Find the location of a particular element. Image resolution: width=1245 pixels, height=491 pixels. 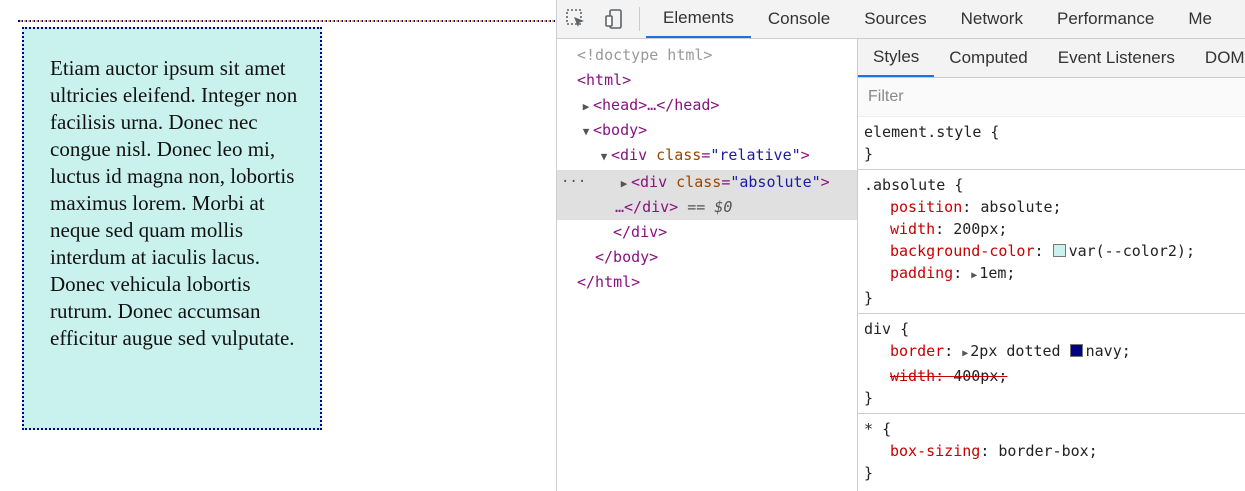

tab-console: Console is located at coordinates (799, 19).